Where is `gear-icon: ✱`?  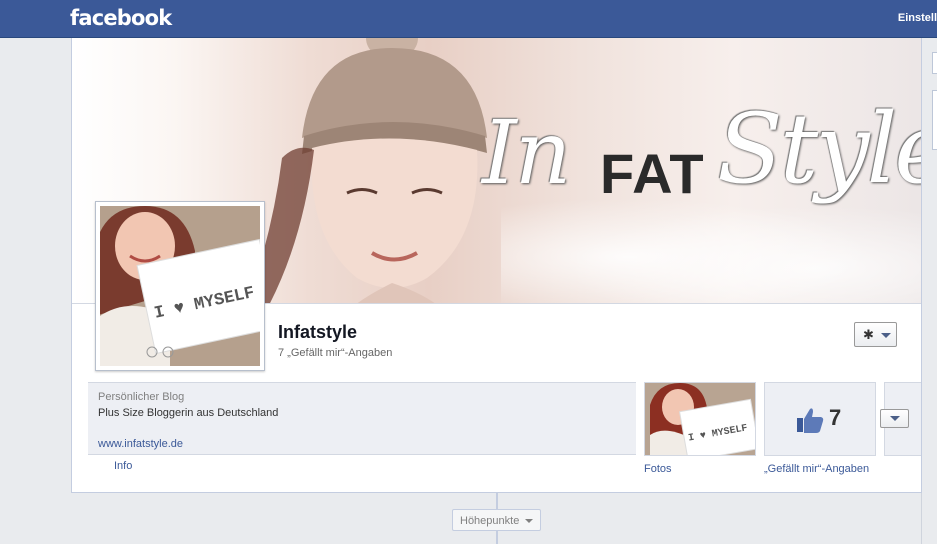
gear-icon: ✱ is located at coordinates (868, 334).